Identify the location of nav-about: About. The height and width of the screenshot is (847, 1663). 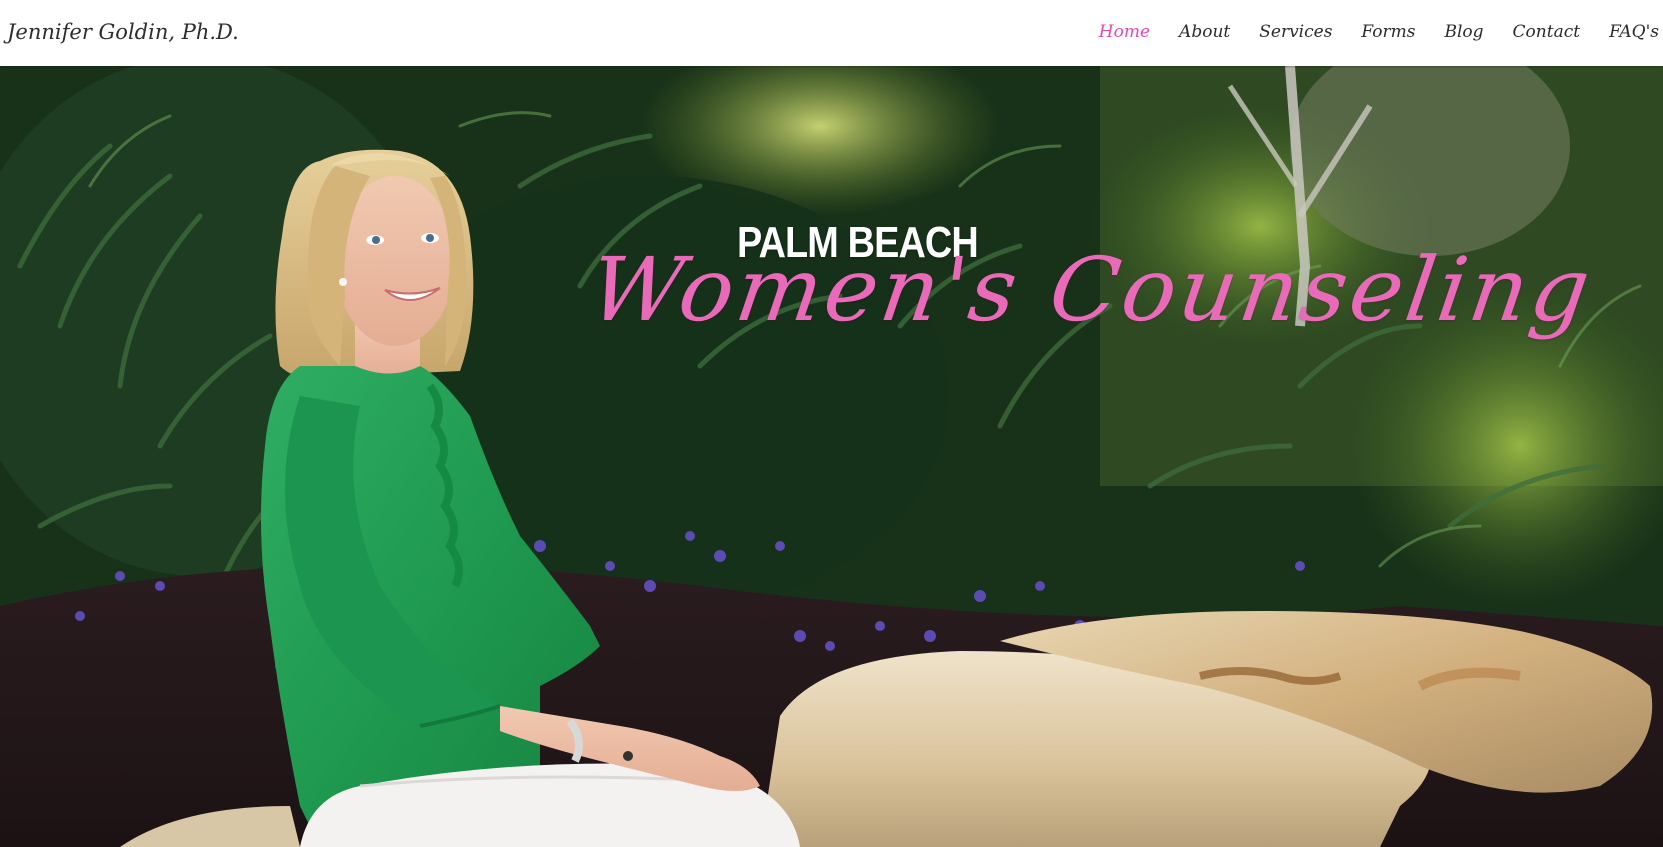
(1204, 32).